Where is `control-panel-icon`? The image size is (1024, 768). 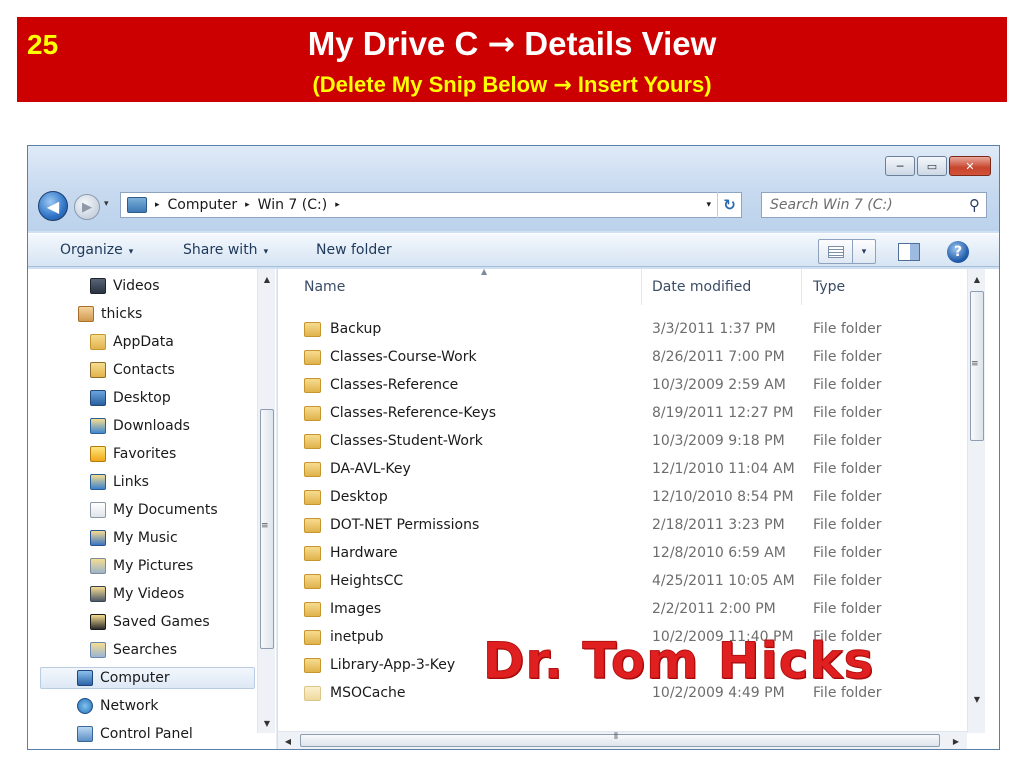 control-panel-icon is located at coordinates (85, 734).